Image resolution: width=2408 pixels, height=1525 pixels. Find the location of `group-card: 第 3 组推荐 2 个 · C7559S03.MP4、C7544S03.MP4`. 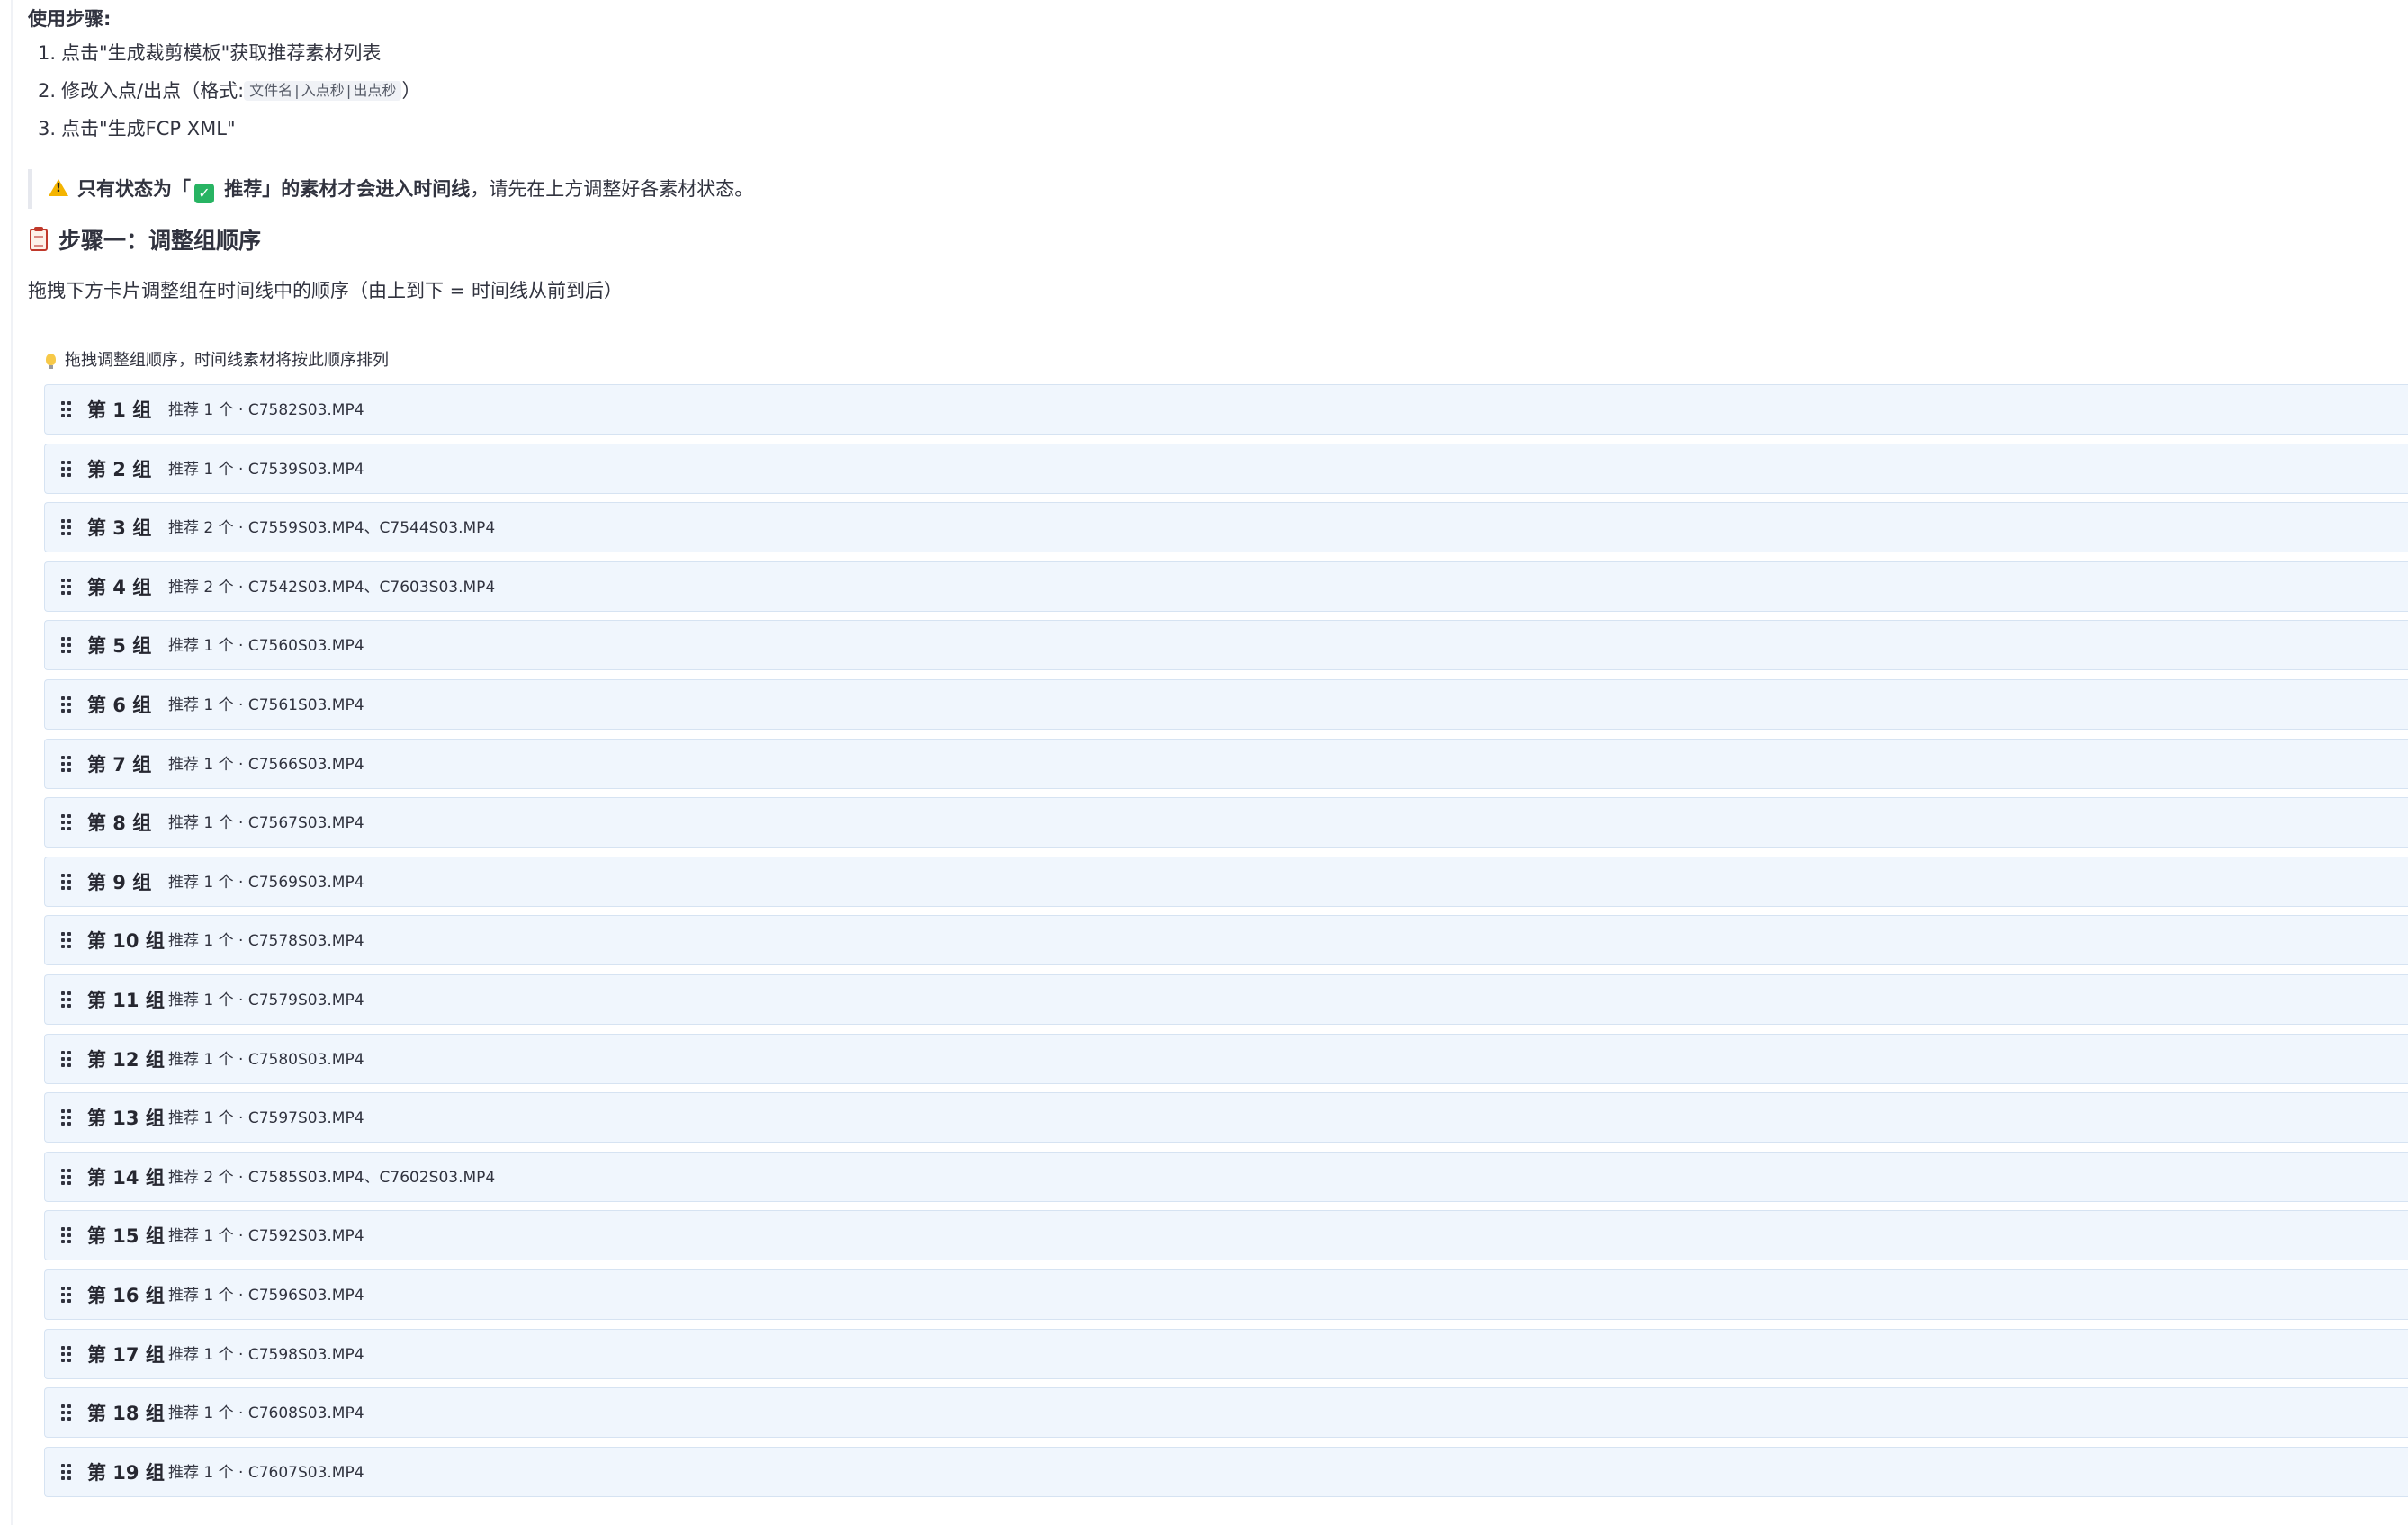

group-card: 第 3 组推荐 2 个 · C7559S03.MP4、C7544S03.MP4 is located at coordinates (1226, 527).